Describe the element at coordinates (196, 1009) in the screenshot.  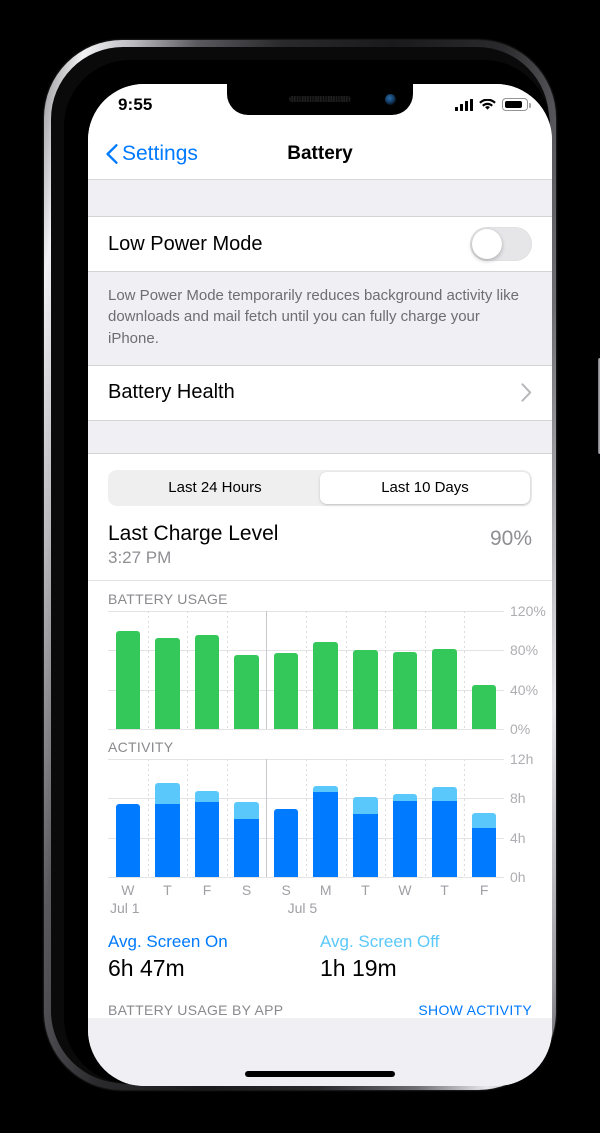
I see `battery-usage-by-app-heading: BATTERY USAGE BY APP` at that location.